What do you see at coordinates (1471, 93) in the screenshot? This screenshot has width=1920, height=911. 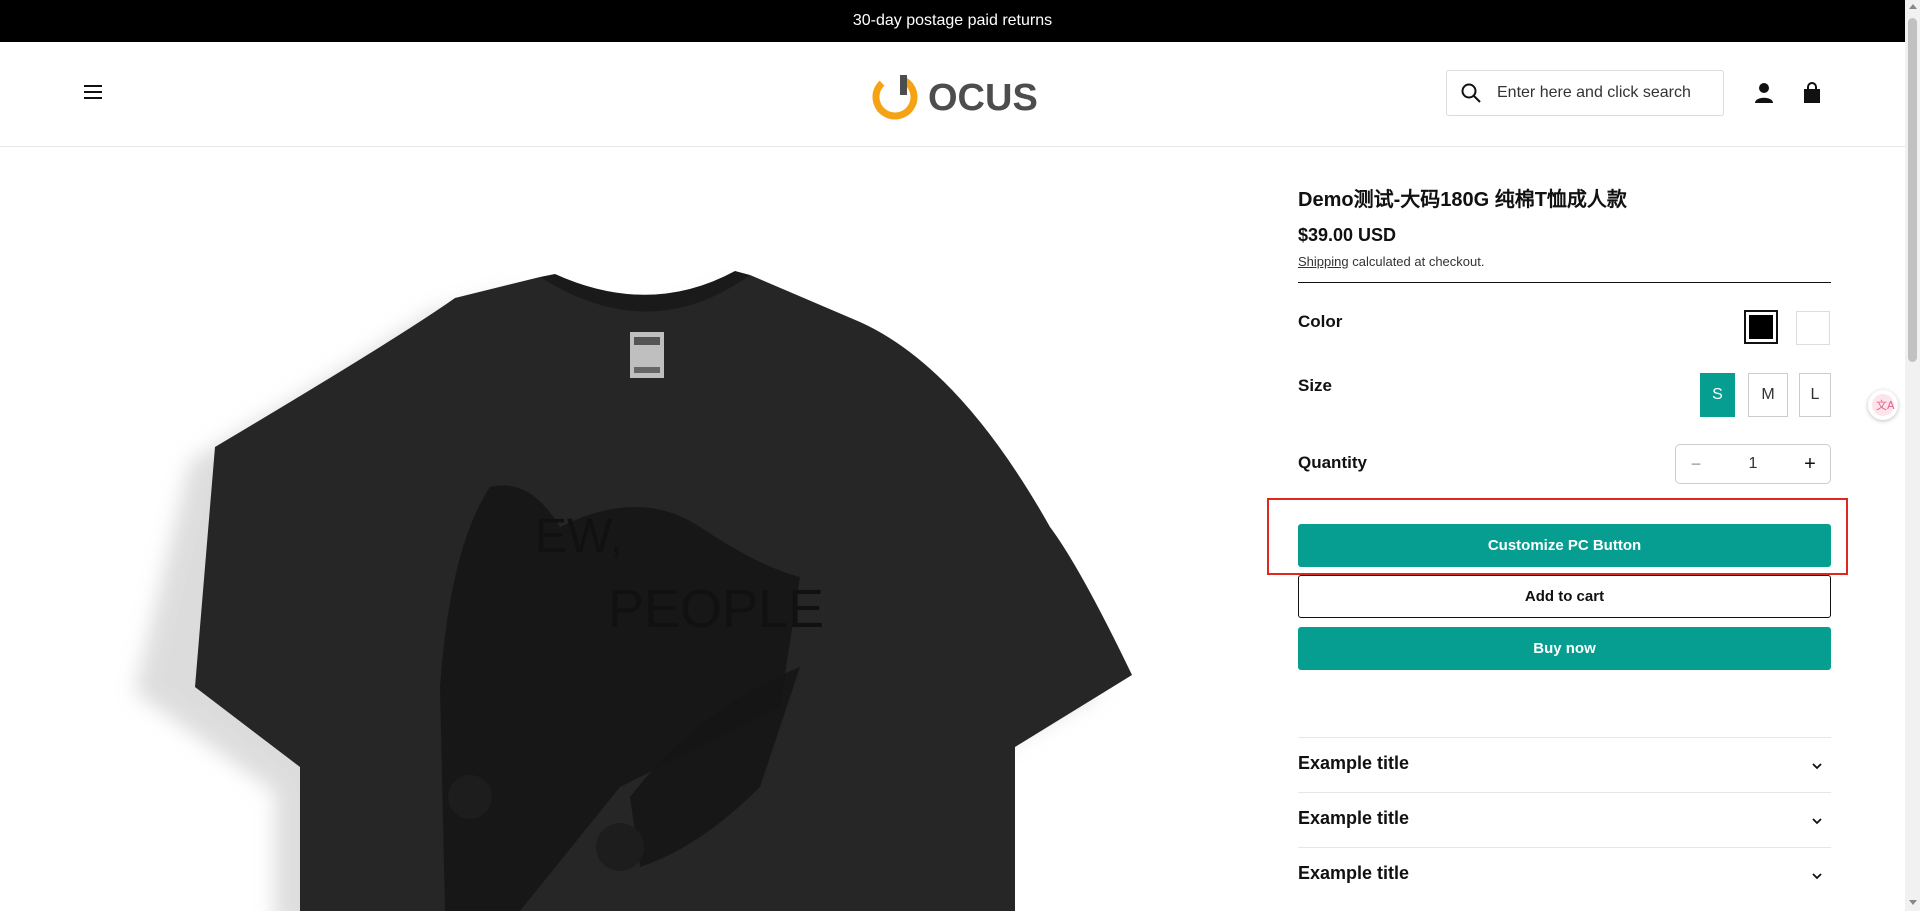 I see `search-icon` at bounding box center [1471, 93].